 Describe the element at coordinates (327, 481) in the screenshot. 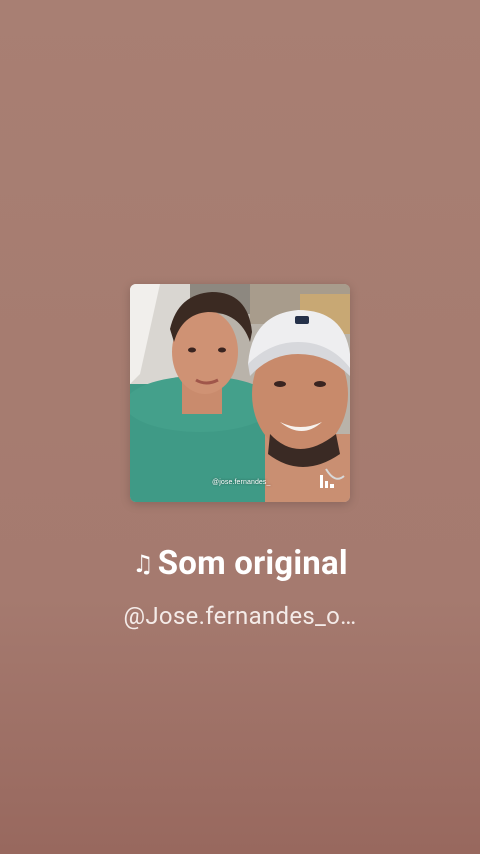

I see `app-logo-icon` at that location.